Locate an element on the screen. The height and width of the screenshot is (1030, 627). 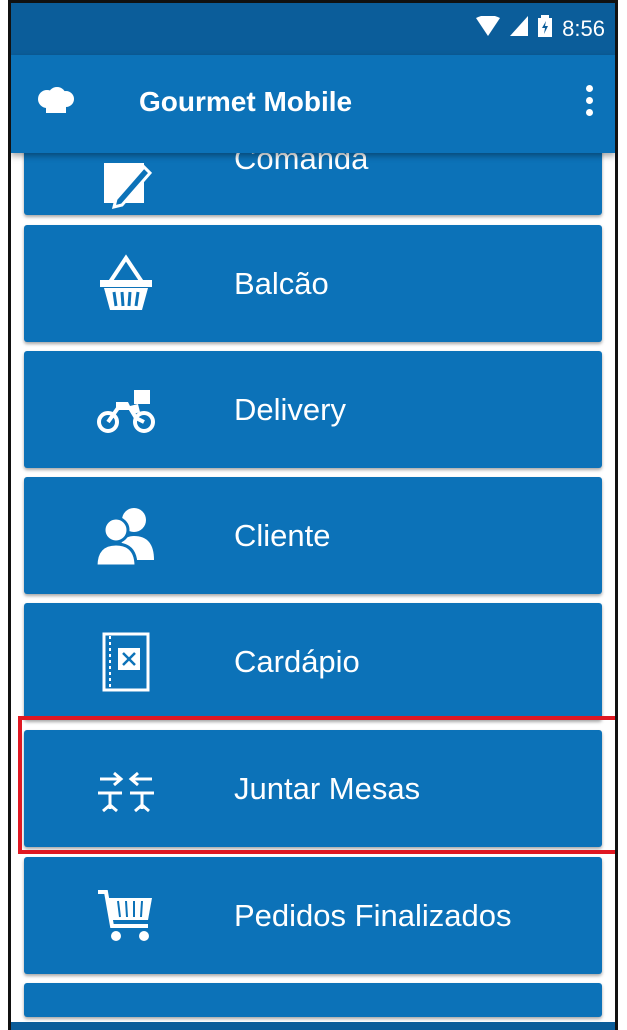
status-icons: 8:56 is located at coordinates (540, 28).